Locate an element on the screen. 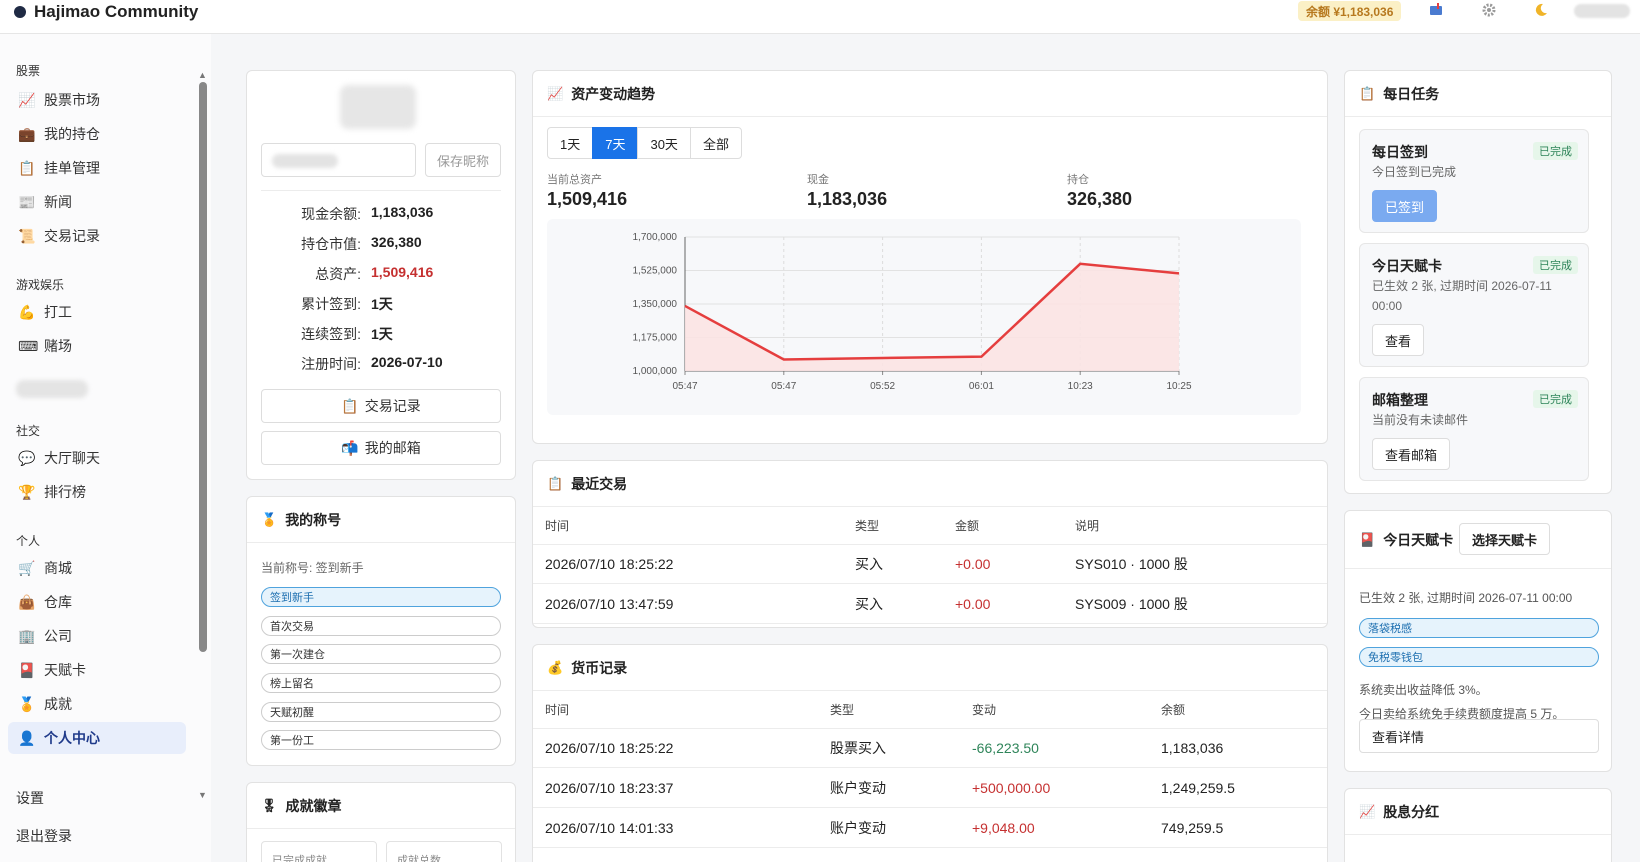 This screenshot has height=862, width=1640. sidebar-item-casino: ⌨ 赌场 is located at coordinates (97, 346).